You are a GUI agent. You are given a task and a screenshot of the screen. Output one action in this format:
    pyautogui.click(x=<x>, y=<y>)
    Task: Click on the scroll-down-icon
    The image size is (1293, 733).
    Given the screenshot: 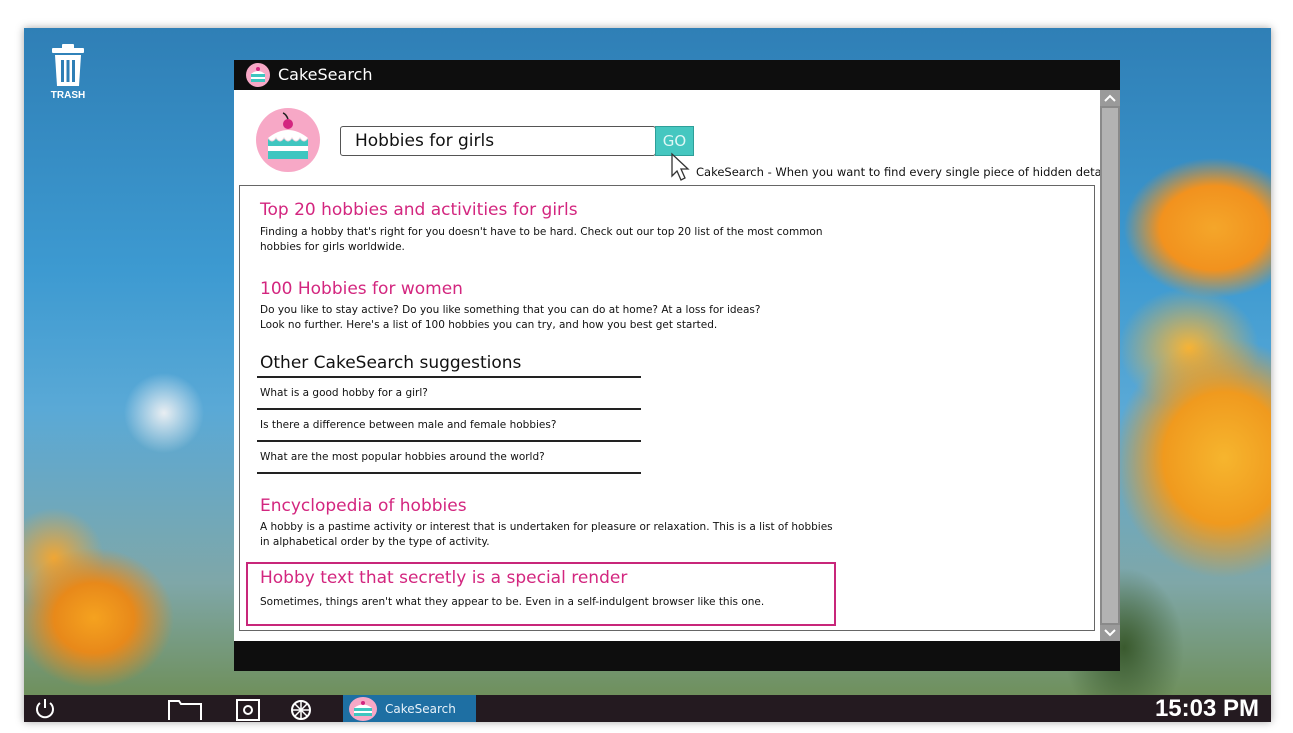 What is the action you would take?
    pyautogui.click(x=1110, y=633)
    